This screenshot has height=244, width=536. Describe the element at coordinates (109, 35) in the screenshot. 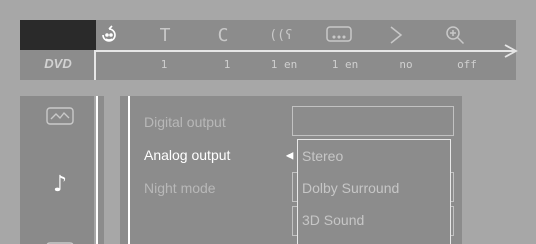

I see `user-remote-icon` at that location.